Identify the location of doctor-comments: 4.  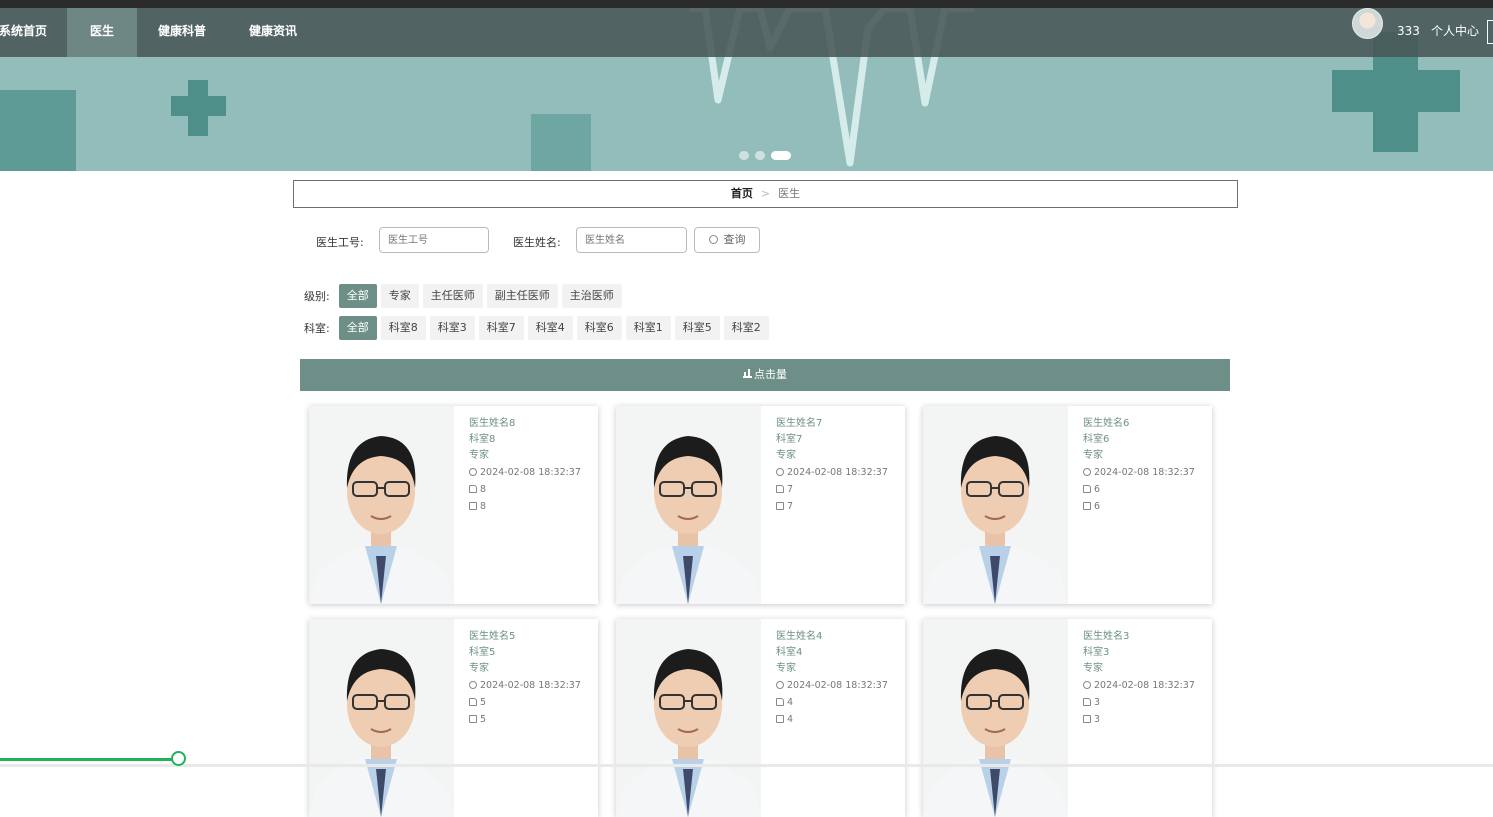
(790, 719).